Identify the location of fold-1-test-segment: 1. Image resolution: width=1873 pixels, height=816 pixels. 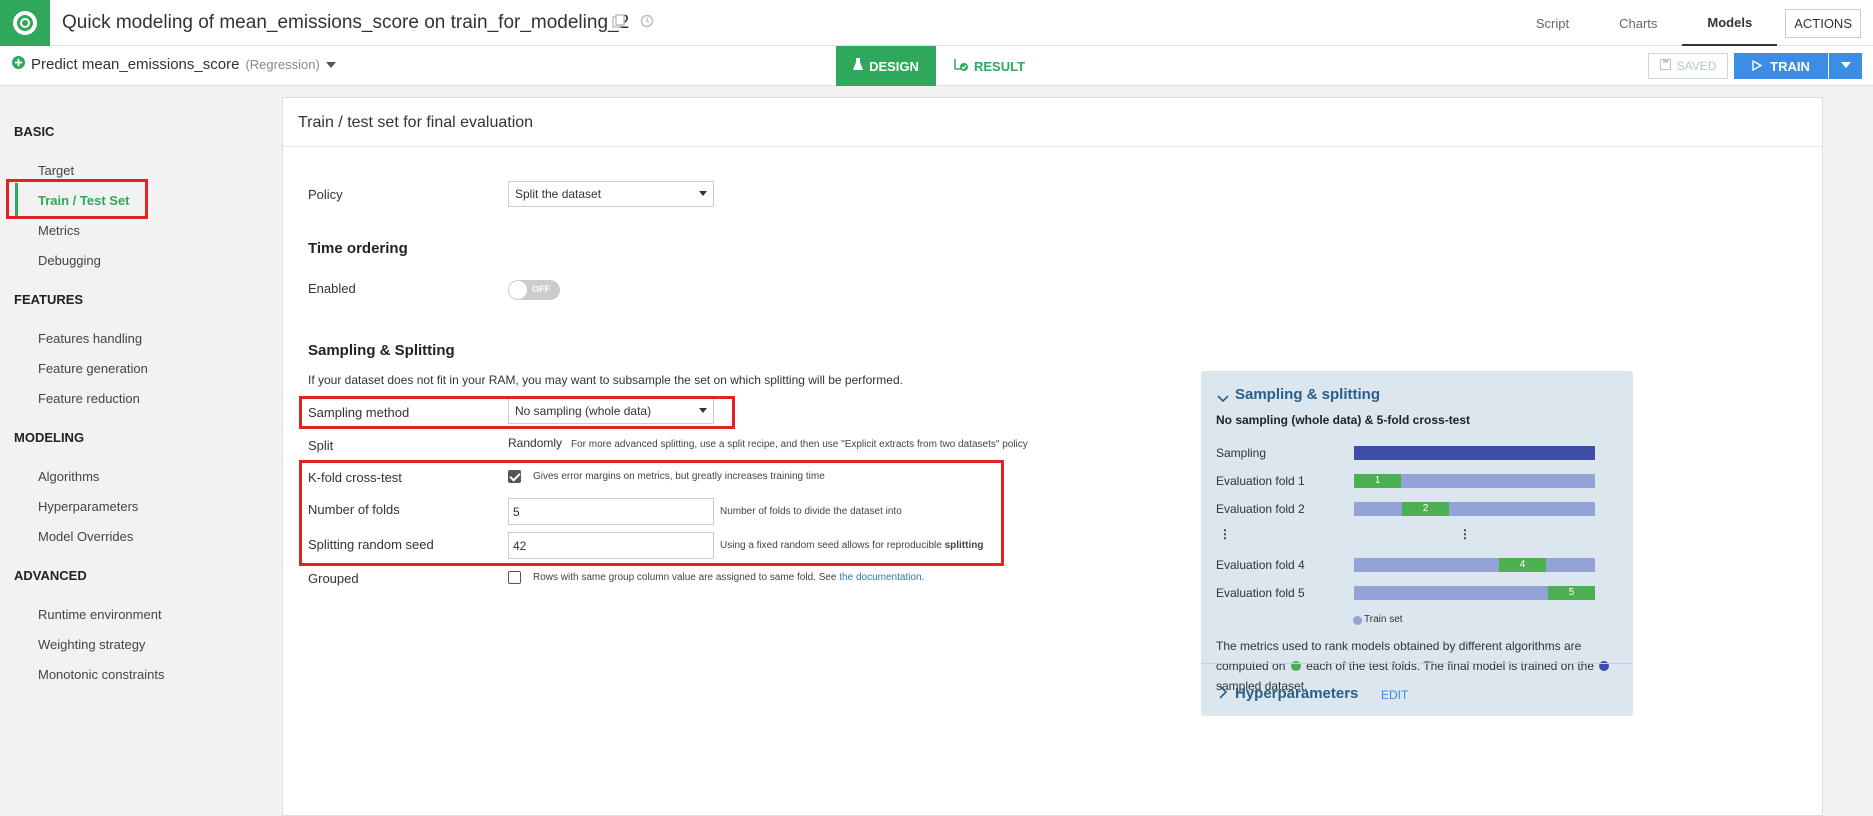
(1377, 481).